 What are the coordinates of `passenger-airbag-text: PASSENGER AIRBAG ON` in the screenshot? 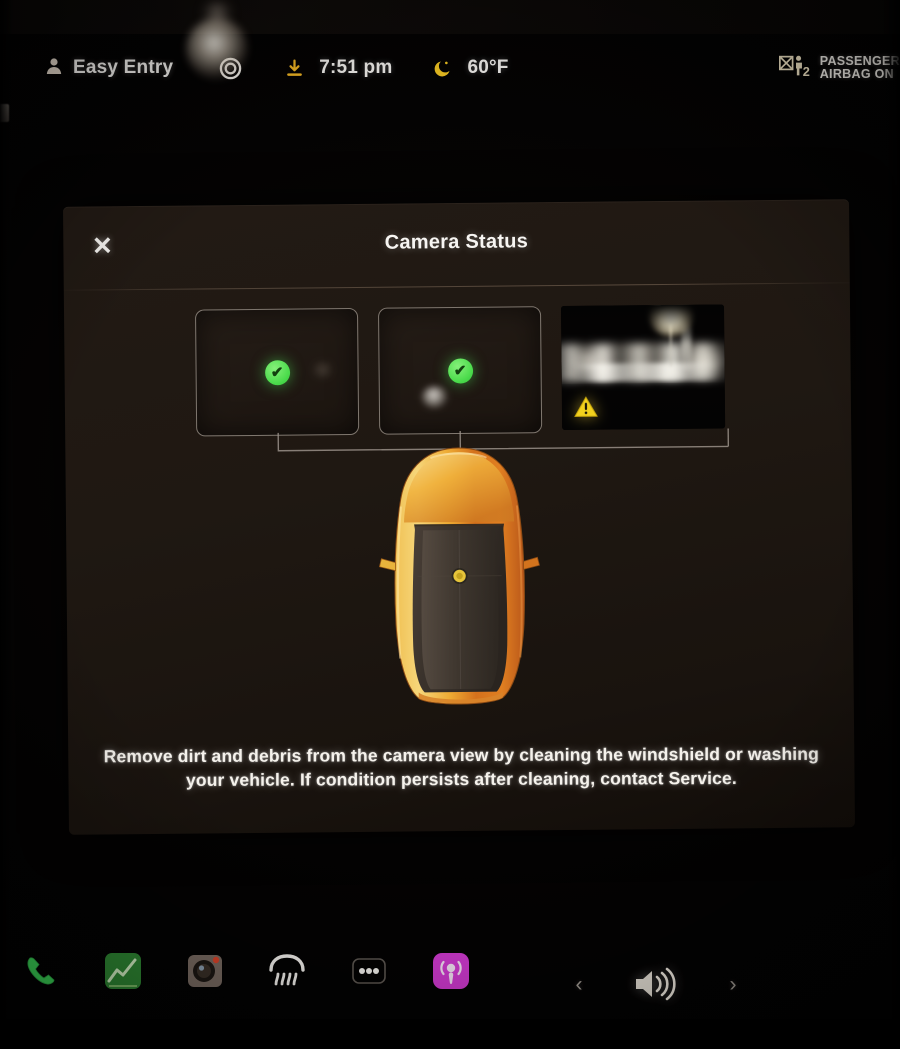 It's located at (859, 67).